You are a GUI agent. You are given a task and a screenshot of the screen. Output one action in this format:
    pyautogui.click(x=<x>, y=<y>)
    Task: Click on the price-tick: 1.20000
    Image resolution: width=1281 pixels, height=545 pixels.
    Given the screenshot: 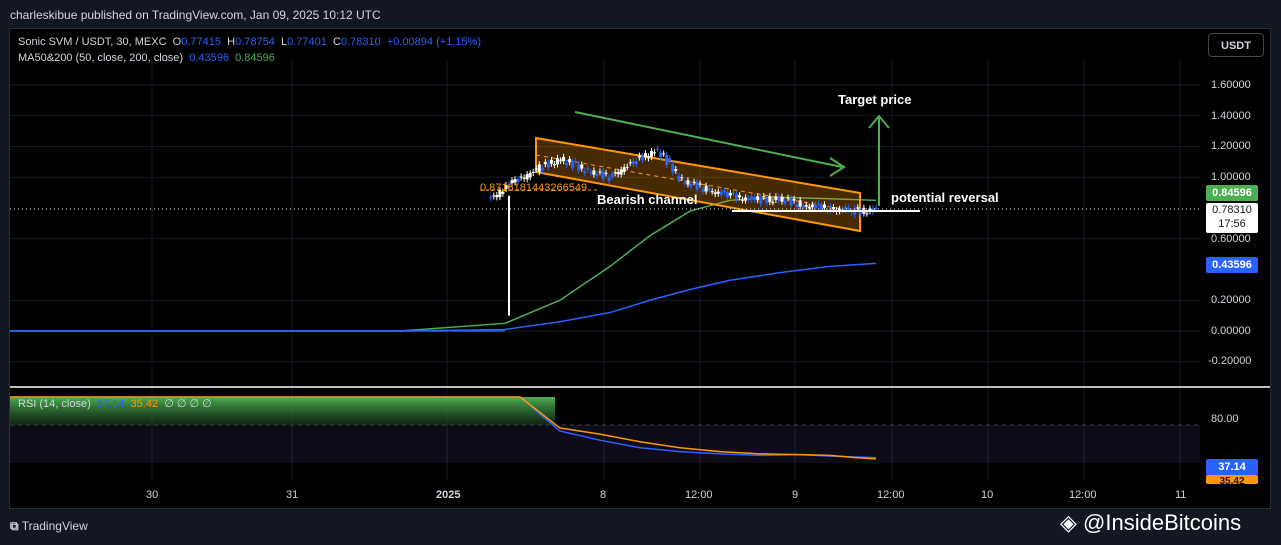 What is the action you would take?
    pyautogui.click(x=1231, y=146)
    